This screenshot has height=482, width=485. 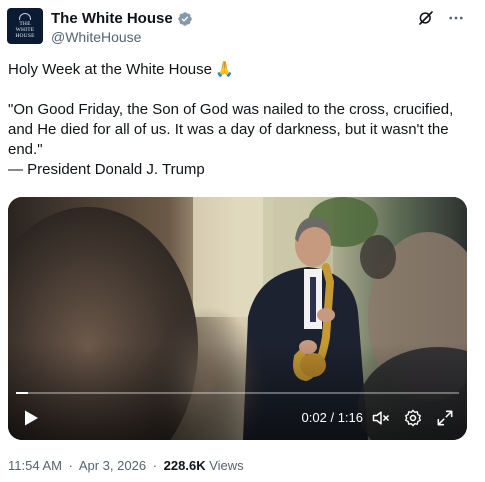 I want to click on avatar: THE WHITE HOUSE, so click(x=25, y=26).